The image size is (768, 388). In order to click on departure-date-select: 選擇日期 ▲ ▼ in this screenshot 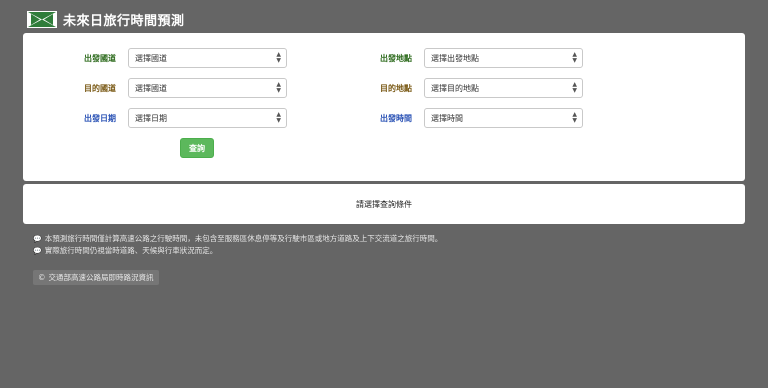, I will do `click(207, 118)`.